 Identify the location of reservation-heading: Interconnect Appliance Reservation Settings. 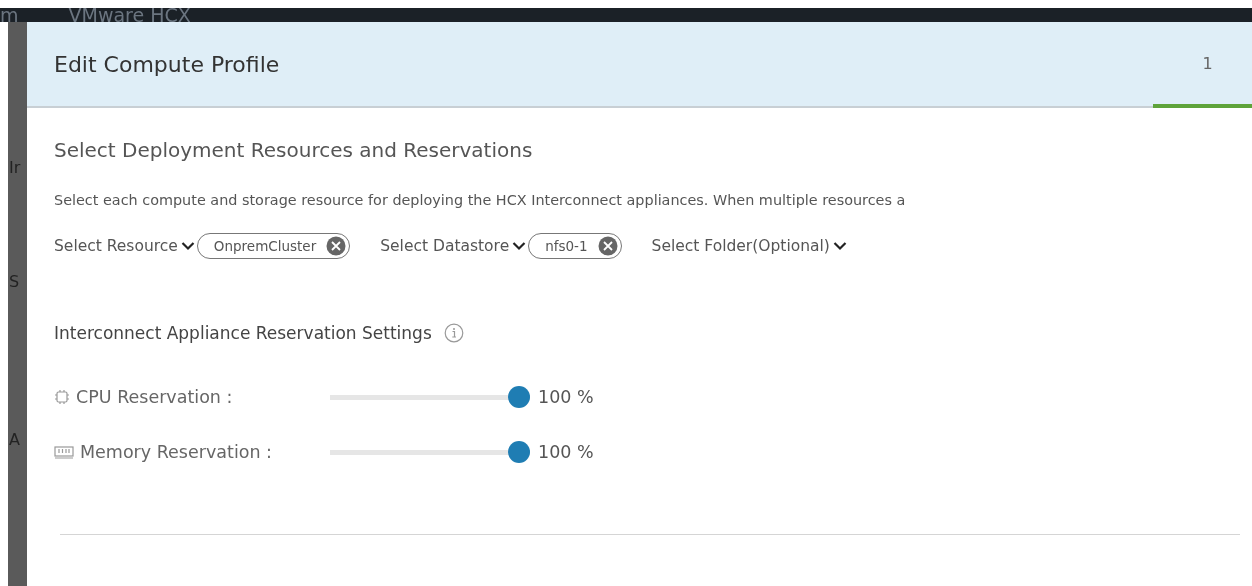
(243, 333).